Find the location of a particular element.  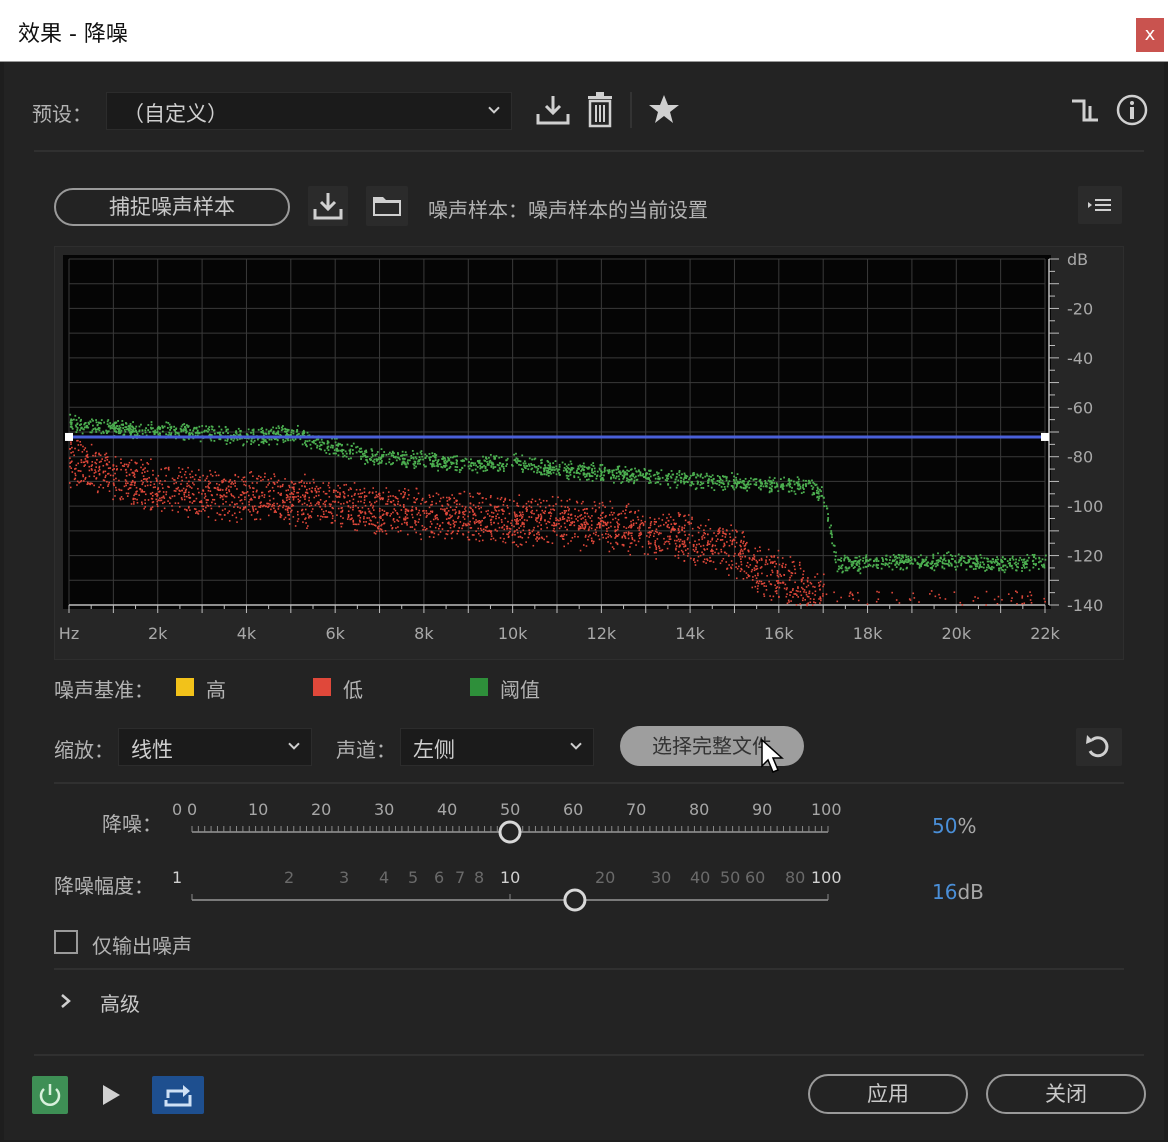

star-favorite-icon is located at coordinates (664, 109).